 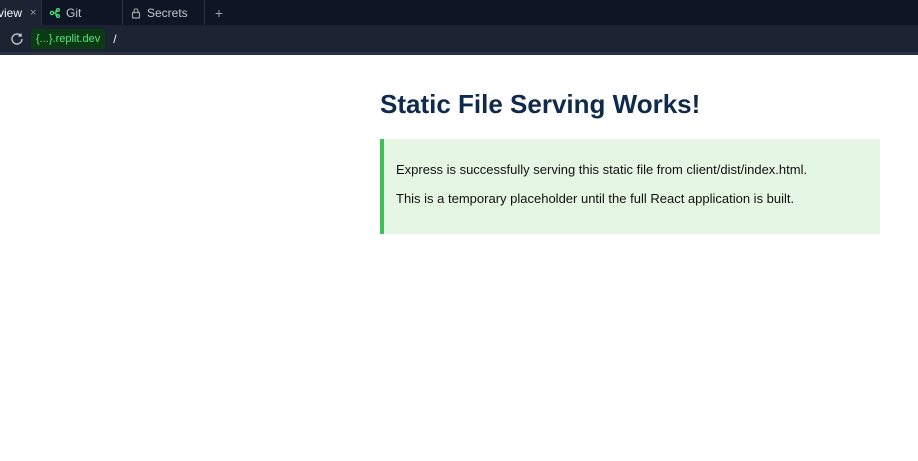 What do you see at coordinates (459, 12) in the screenshot?
I see `tab-bar: view × Git Secrets +` at bounding box center [459, 12].